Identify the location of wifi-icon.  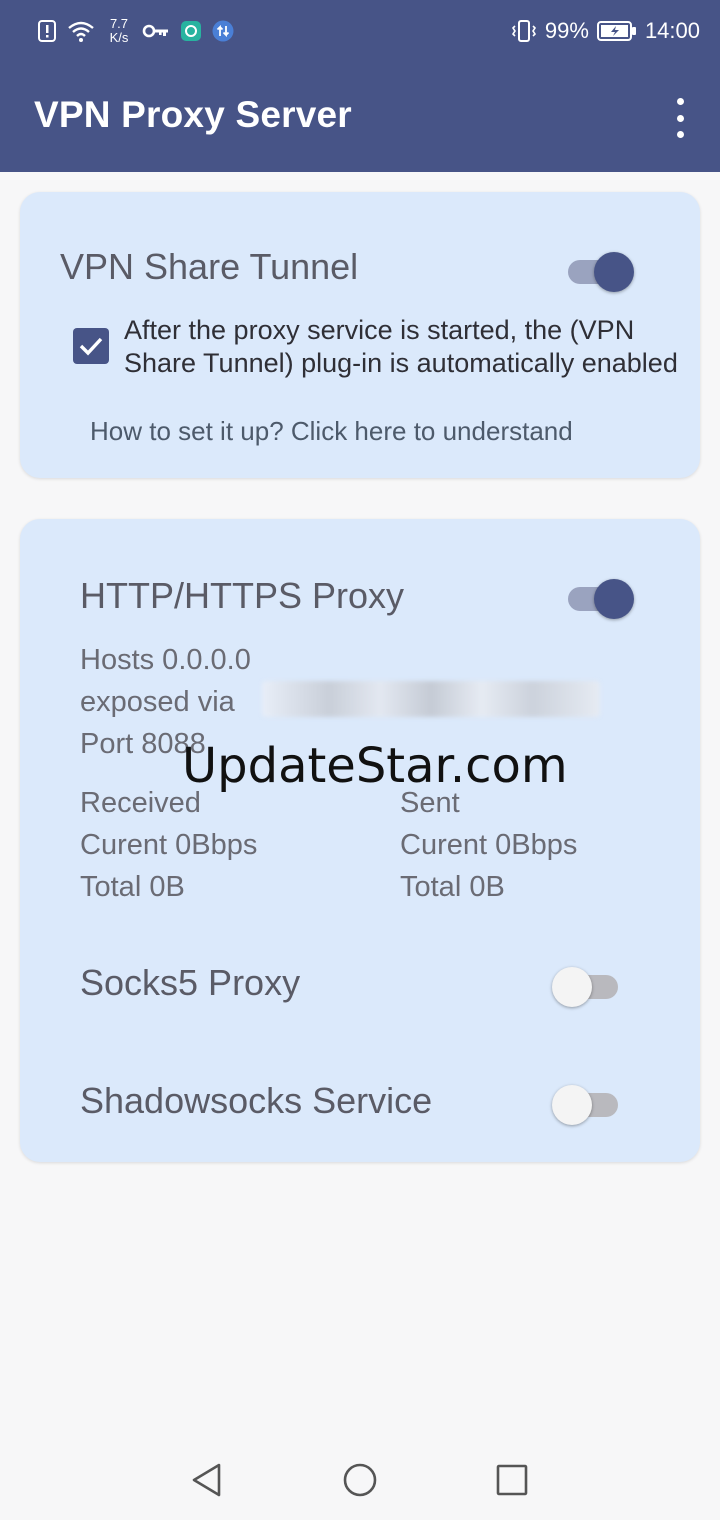
(81, 31).